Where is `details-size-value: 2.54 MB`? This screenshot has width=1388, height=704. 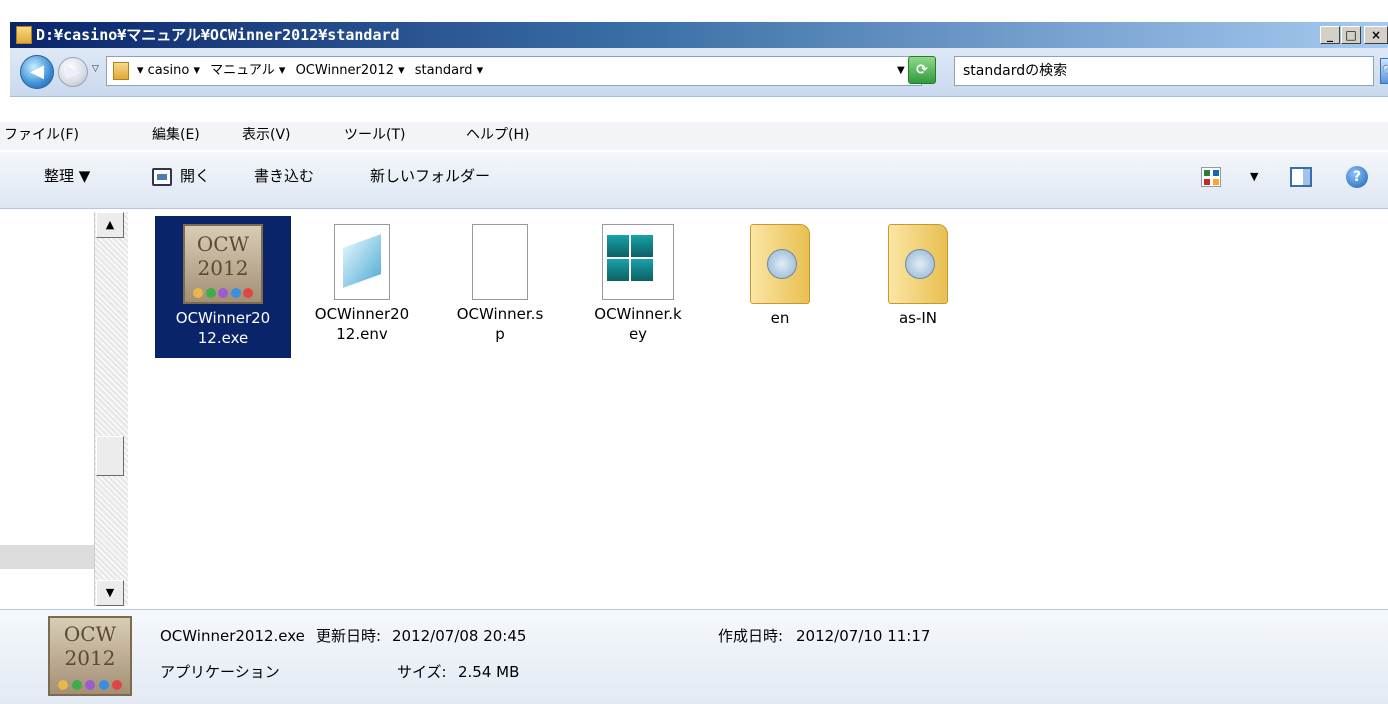
details-size-value: 2.54 MB is located at coordinates (489, 672).